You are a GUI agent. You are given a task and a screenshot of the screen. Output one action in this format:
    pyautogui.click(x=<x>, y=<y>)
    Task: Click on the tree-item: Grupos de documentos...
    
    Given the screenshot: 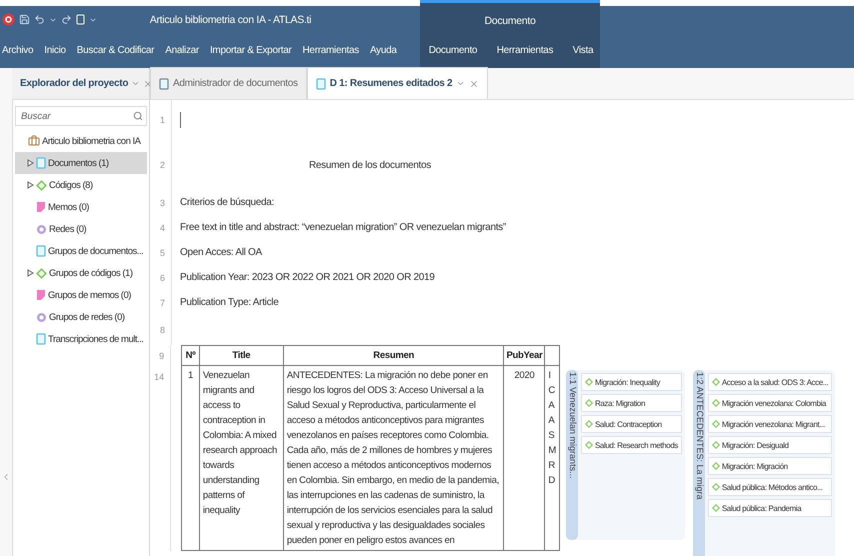 What is the action you would take?
    pyautogui.click(x=81, y=251)
    